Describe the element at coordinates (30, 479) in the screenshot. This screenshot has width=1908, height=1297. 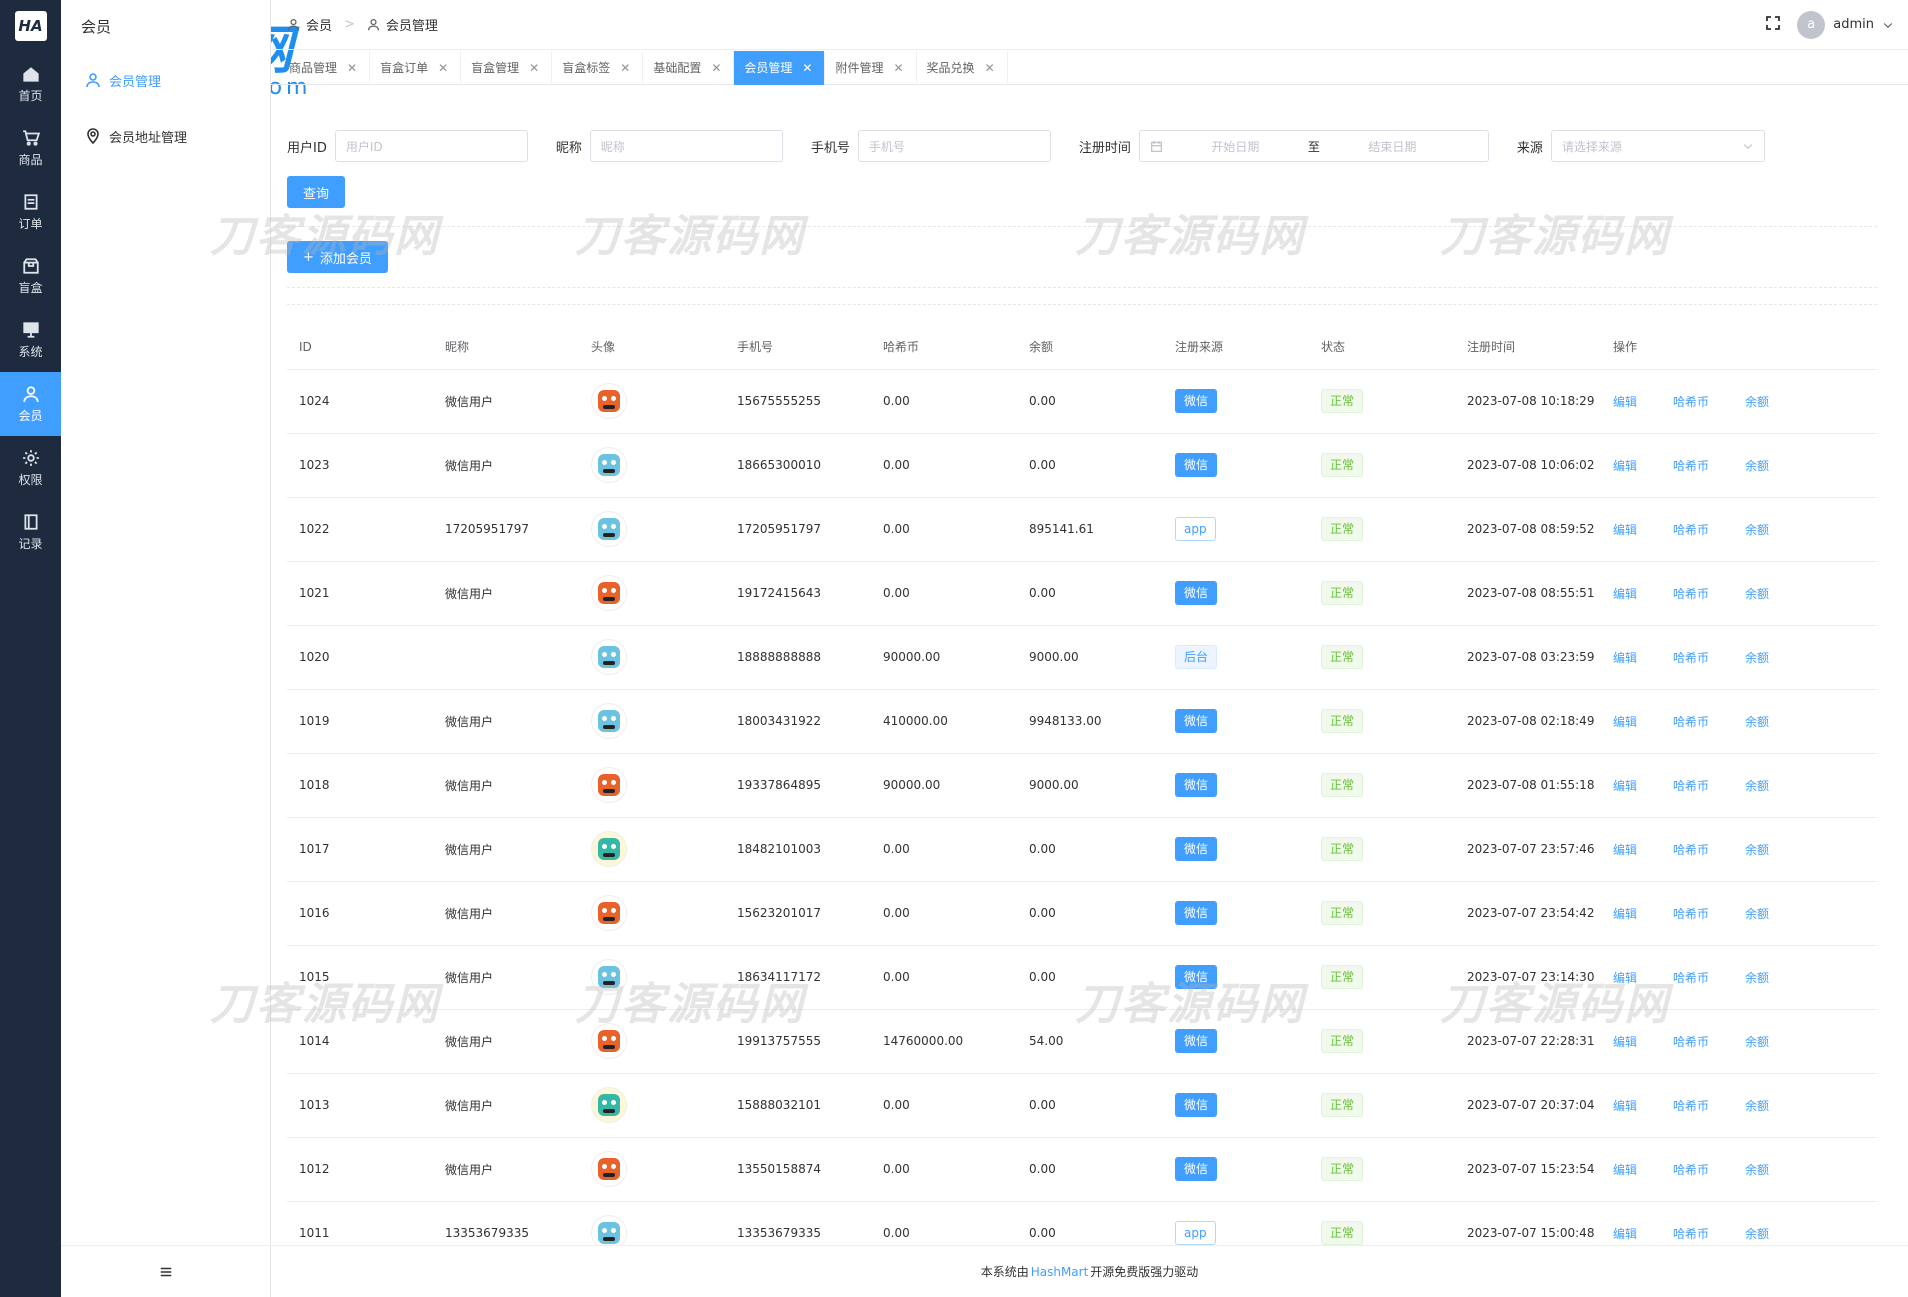
I see `rail-item-label: 权限` at that location.